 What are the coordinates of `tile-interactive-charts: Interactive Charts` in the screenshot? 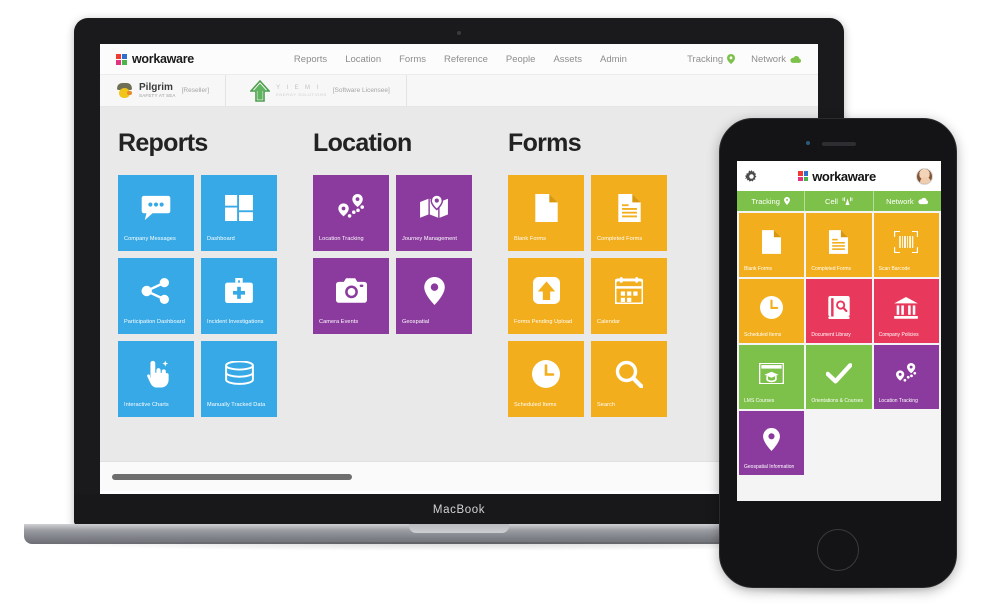 It's located at (156, 379).